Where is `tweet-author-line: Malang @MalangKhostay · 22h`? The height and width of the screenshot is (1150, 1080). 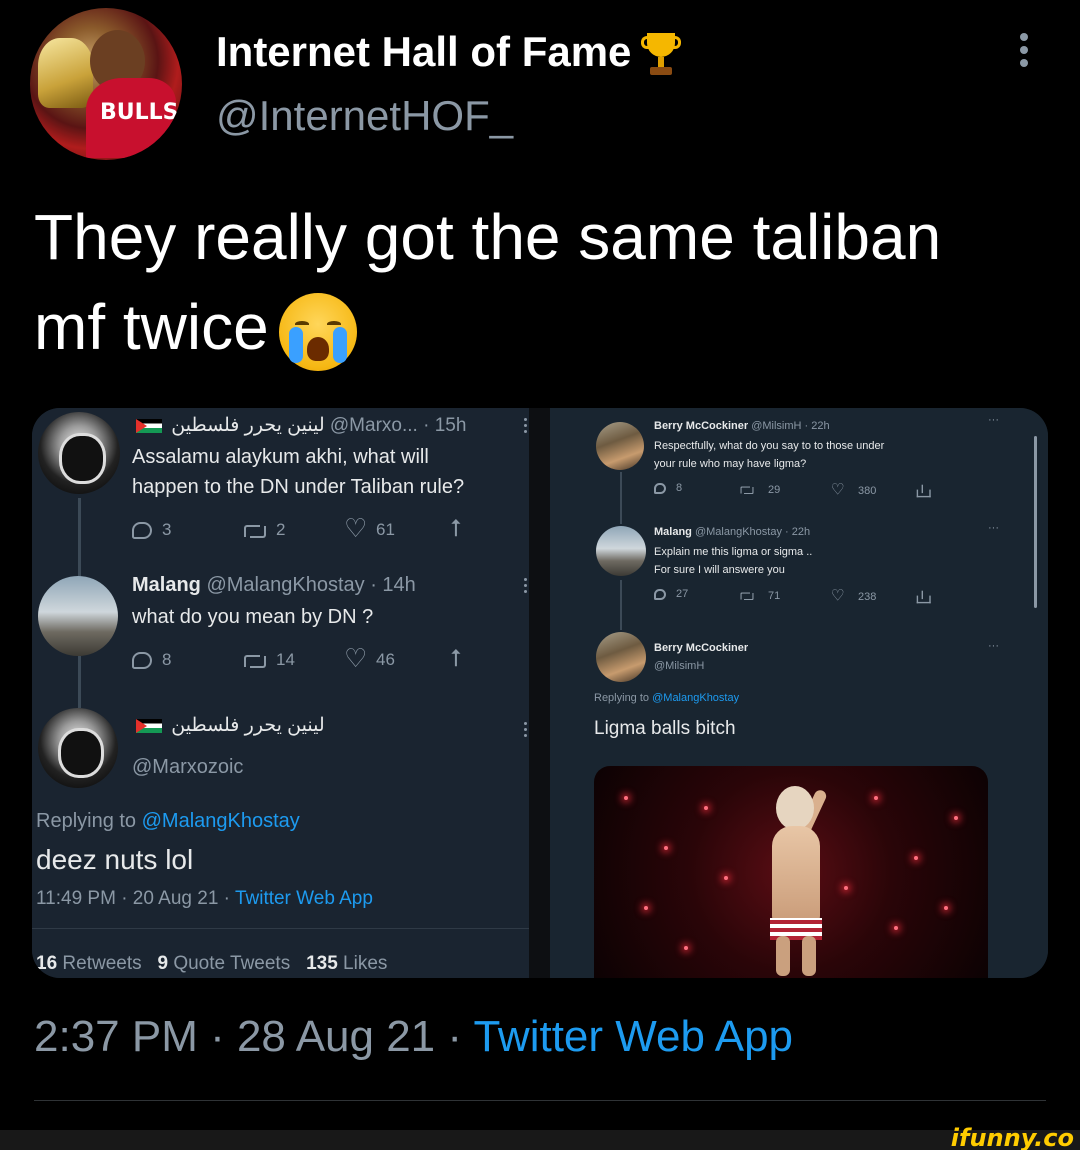
tweet-author-line: Malang @MalangKhostay · 22h is located at coordinates (732, 532).